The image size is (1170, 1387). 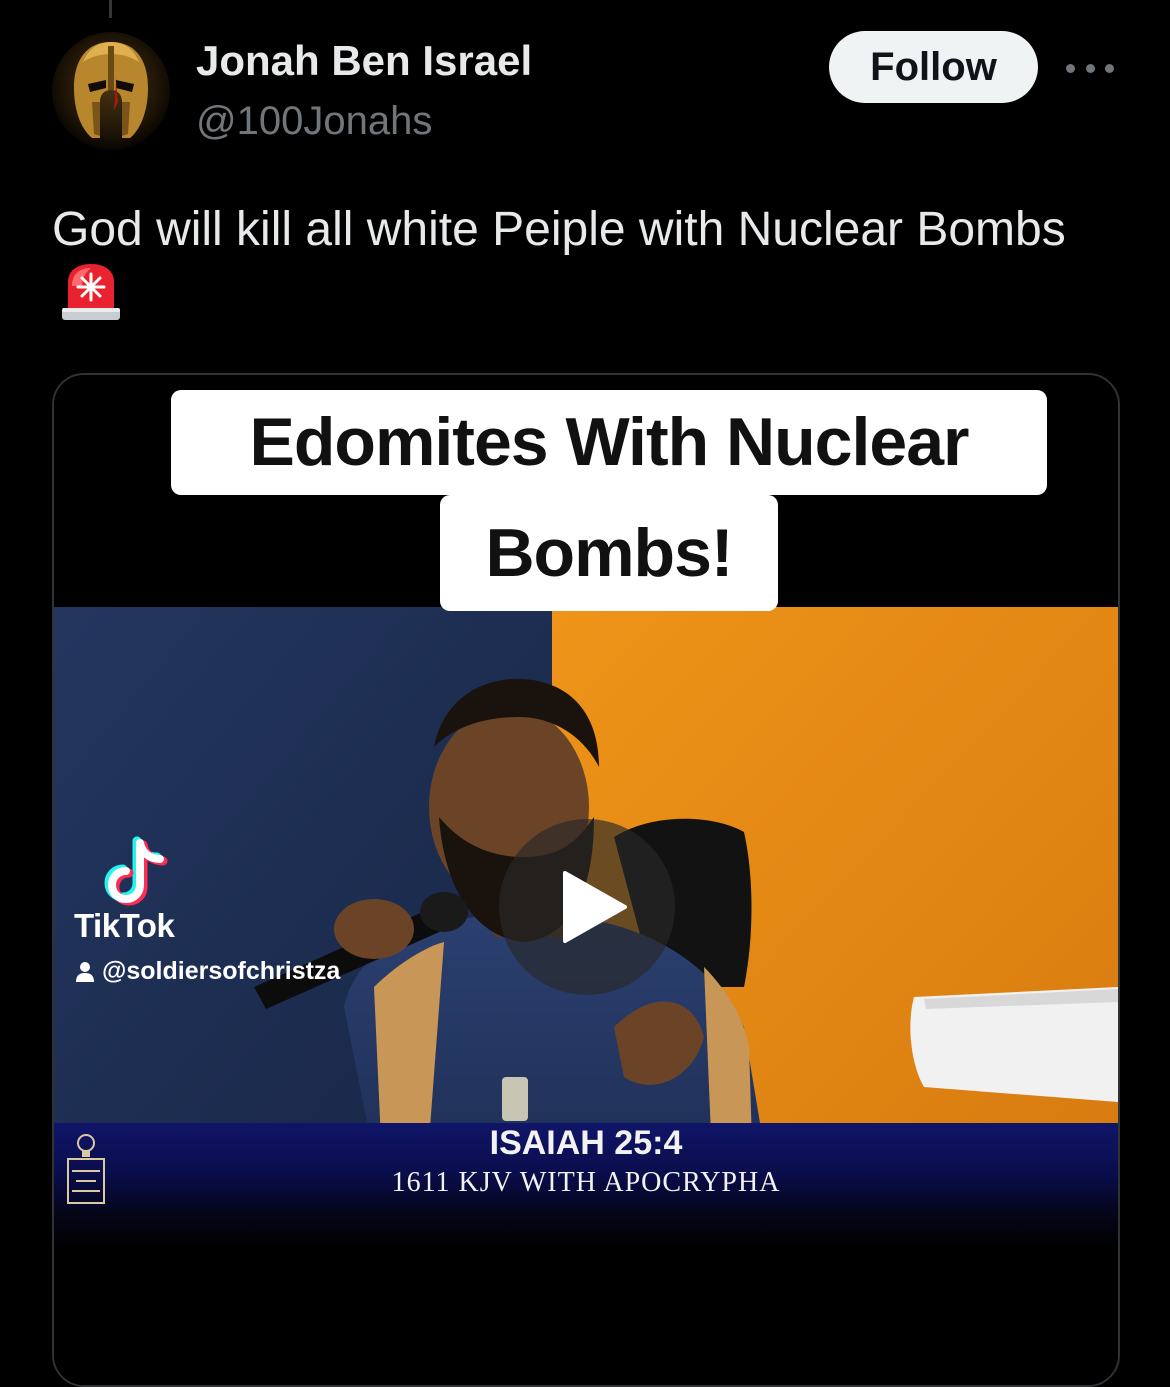 I want to click on user-icon, so click(x=85, y=971).